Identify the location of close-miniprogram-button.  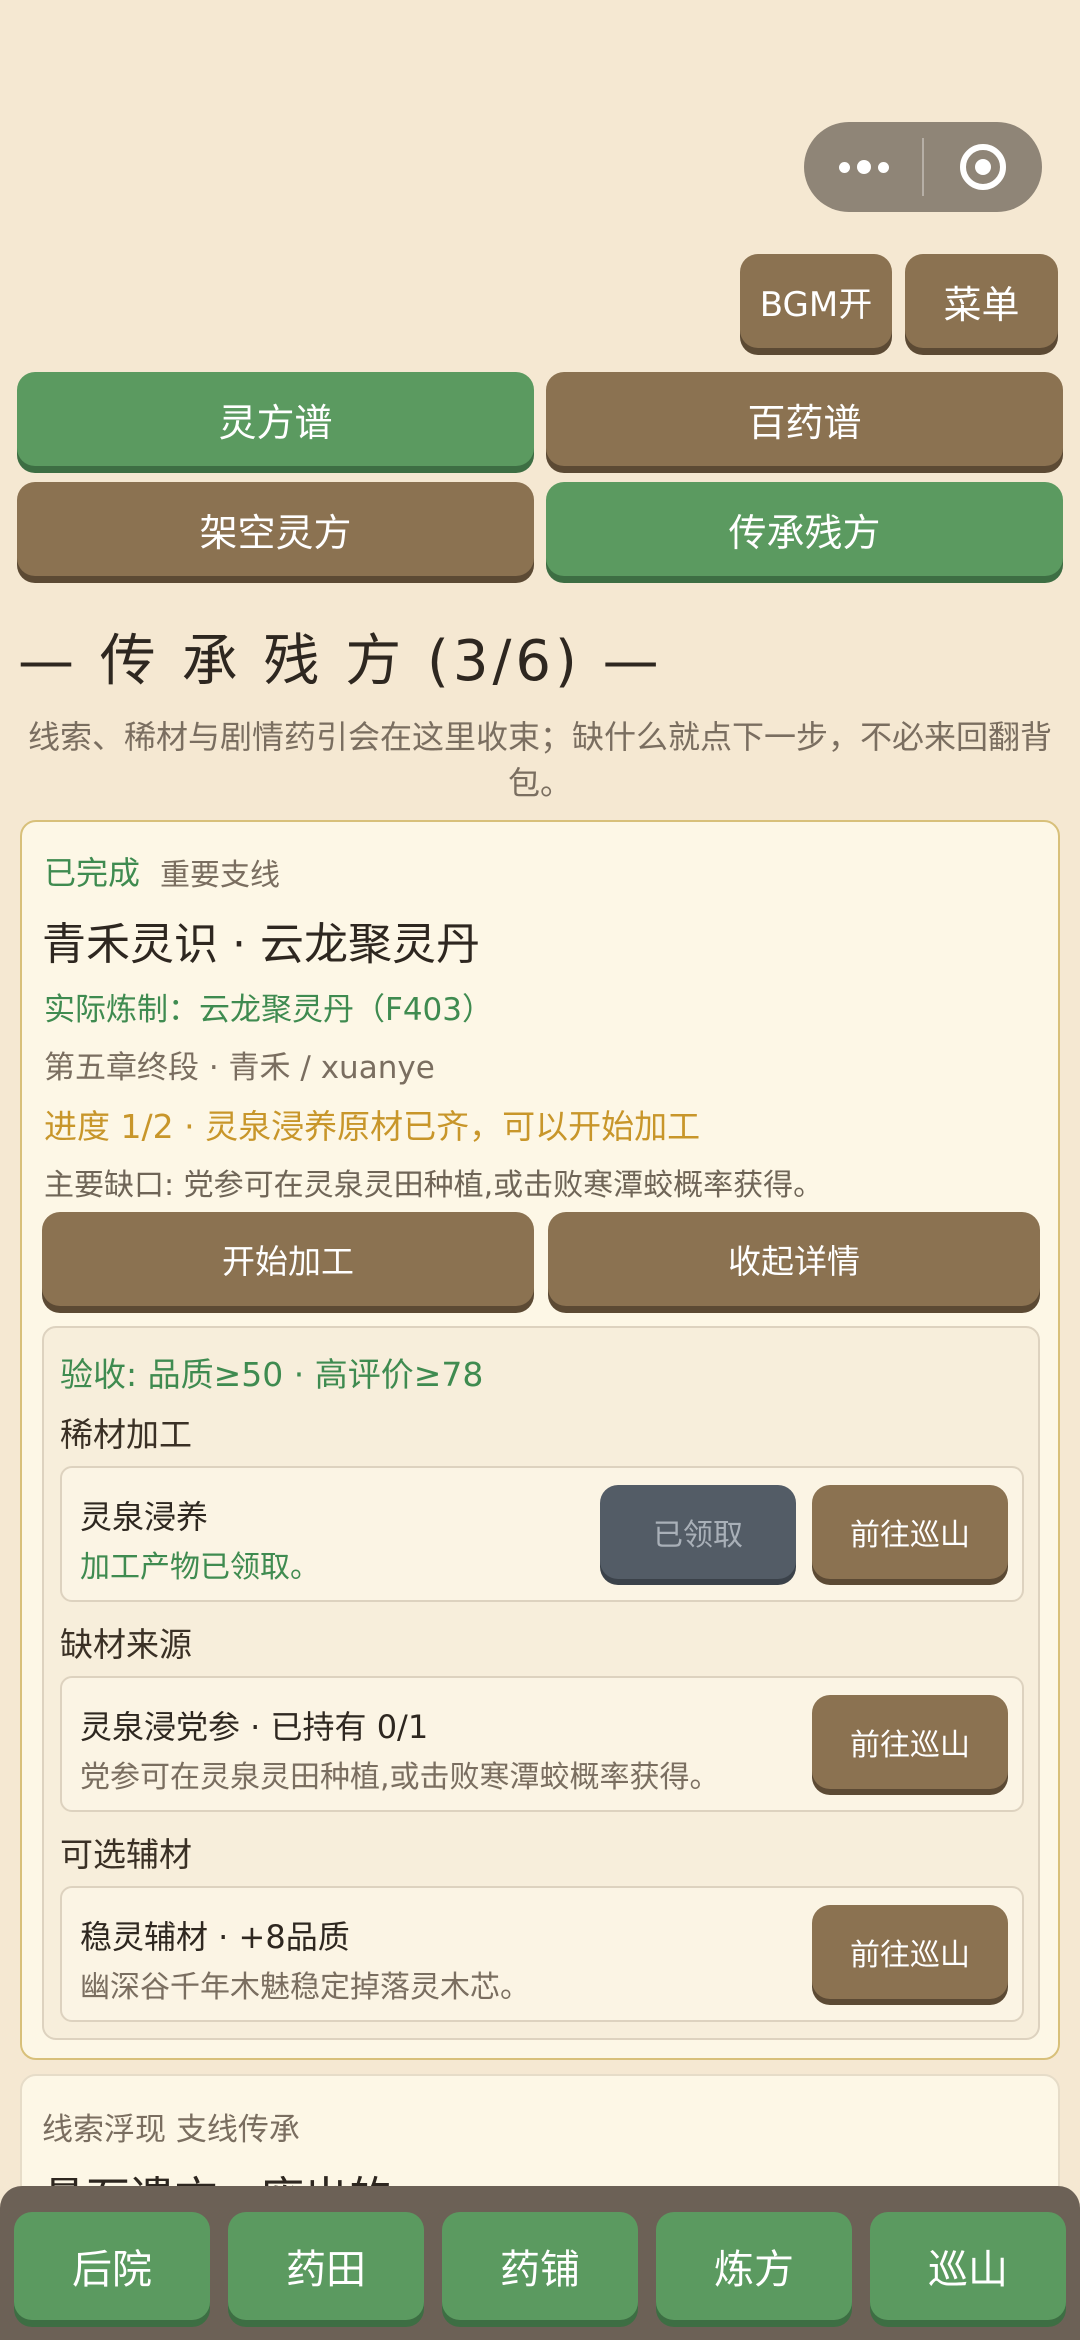
(982, 167).